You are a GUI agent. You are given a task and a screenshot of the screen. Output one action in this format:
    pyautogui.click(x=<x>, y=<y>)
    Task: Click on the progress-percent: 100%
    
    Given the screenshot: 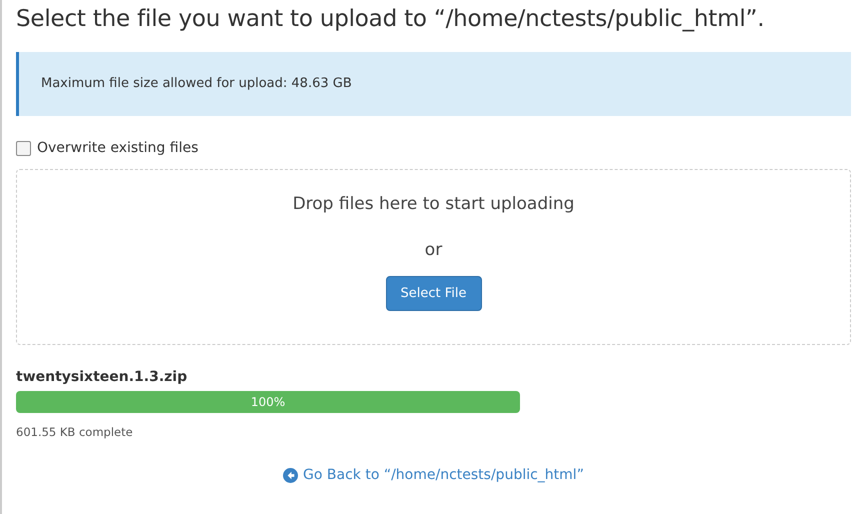 What is the action you would take?
    pyautogui.click(x=268, y=402)
    